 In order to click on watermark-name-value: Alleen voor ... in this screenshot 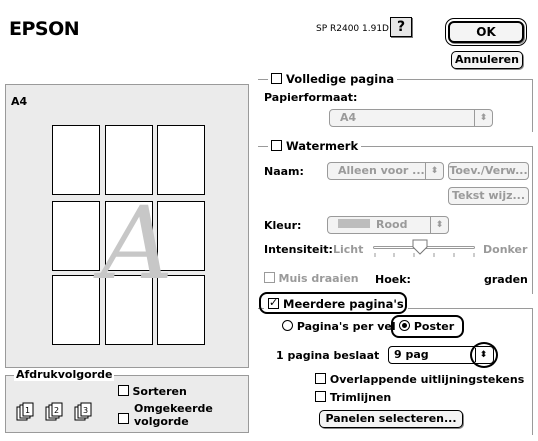, I will do `click(381, 170)`.